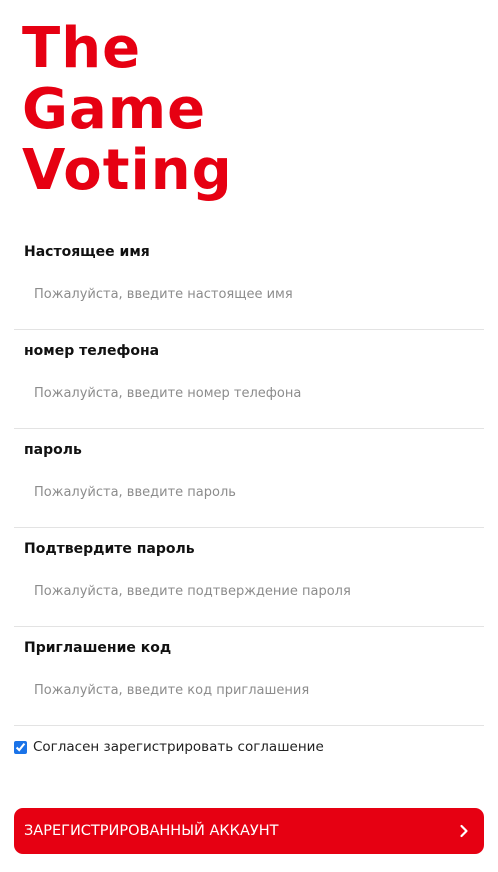  Describe the element at coordinates (109, 549) in the screenshot. I see `confirm-password-label: Подтвердите пароль` at that location.